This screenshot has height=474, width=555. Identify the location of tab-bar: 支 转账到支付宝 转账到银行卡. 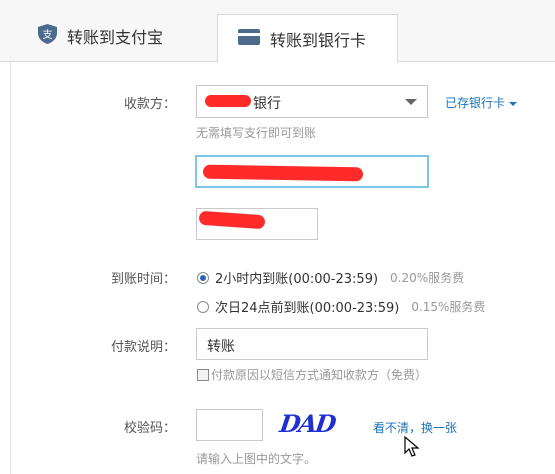
(277, 31).